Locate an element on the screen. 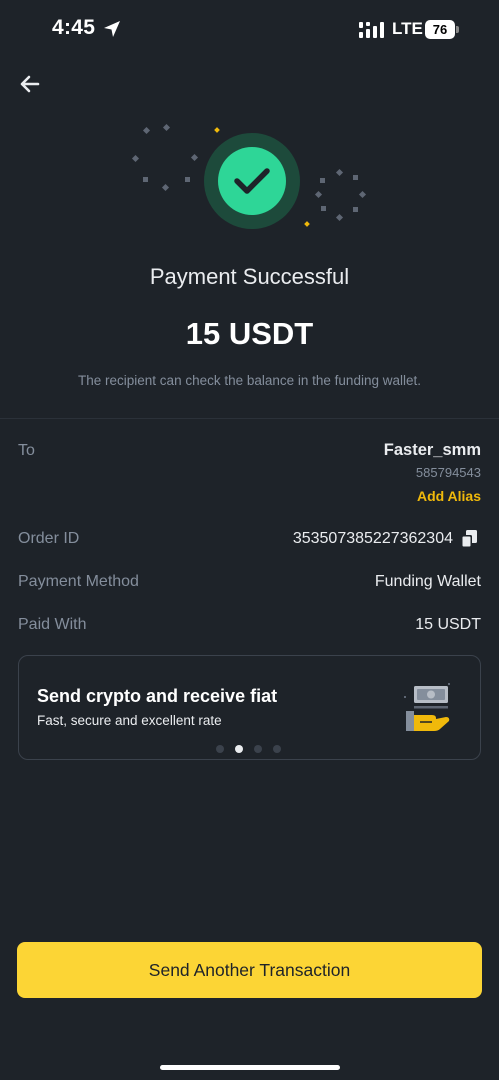 Image resolution: width=499 pixels, height=1080 pixels. home-indicator is located at coordinates (250, 1067).